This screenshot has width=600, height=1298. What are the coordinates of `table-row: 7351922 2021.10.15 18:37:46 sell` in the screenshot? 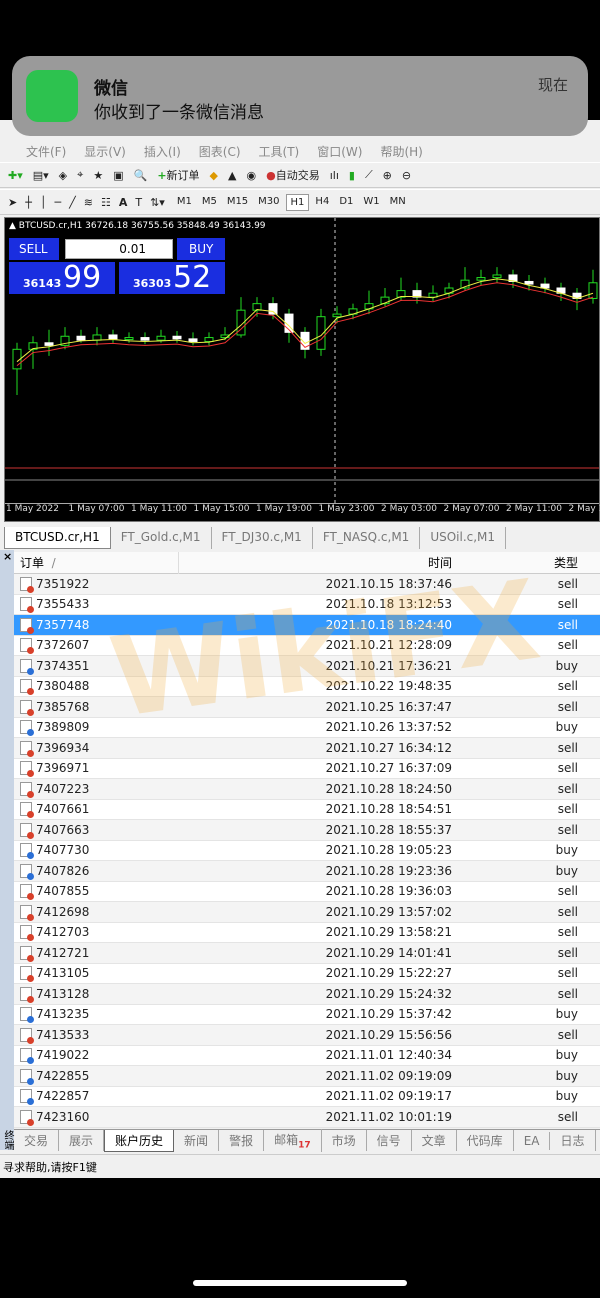 It's located at (307, 584).